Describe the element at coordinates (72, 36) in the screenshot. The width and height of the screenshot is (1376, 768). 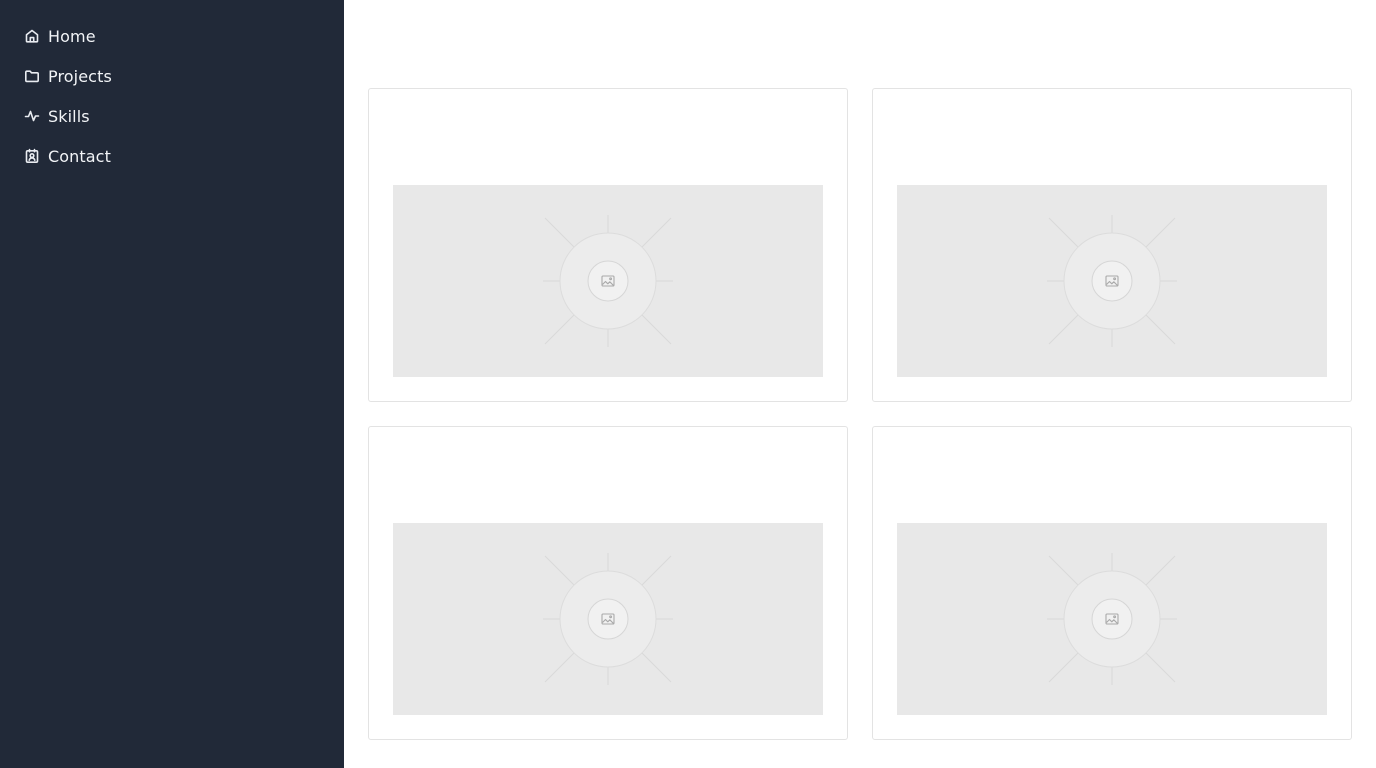
I see `sidebar-item-label: Home` at that location.